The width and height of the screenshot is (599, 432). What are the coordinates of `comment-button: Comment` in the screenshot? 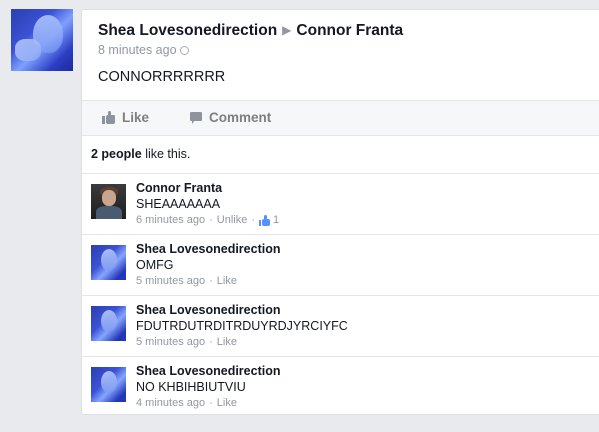 It's located at (230, 117).